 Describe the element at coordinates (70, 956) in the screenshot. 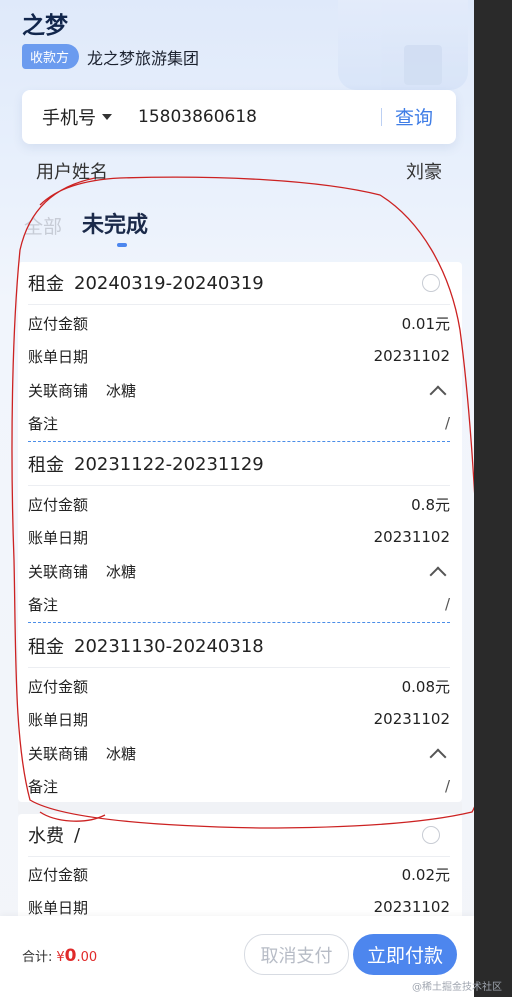

I see `total-integer: 0` at that location.